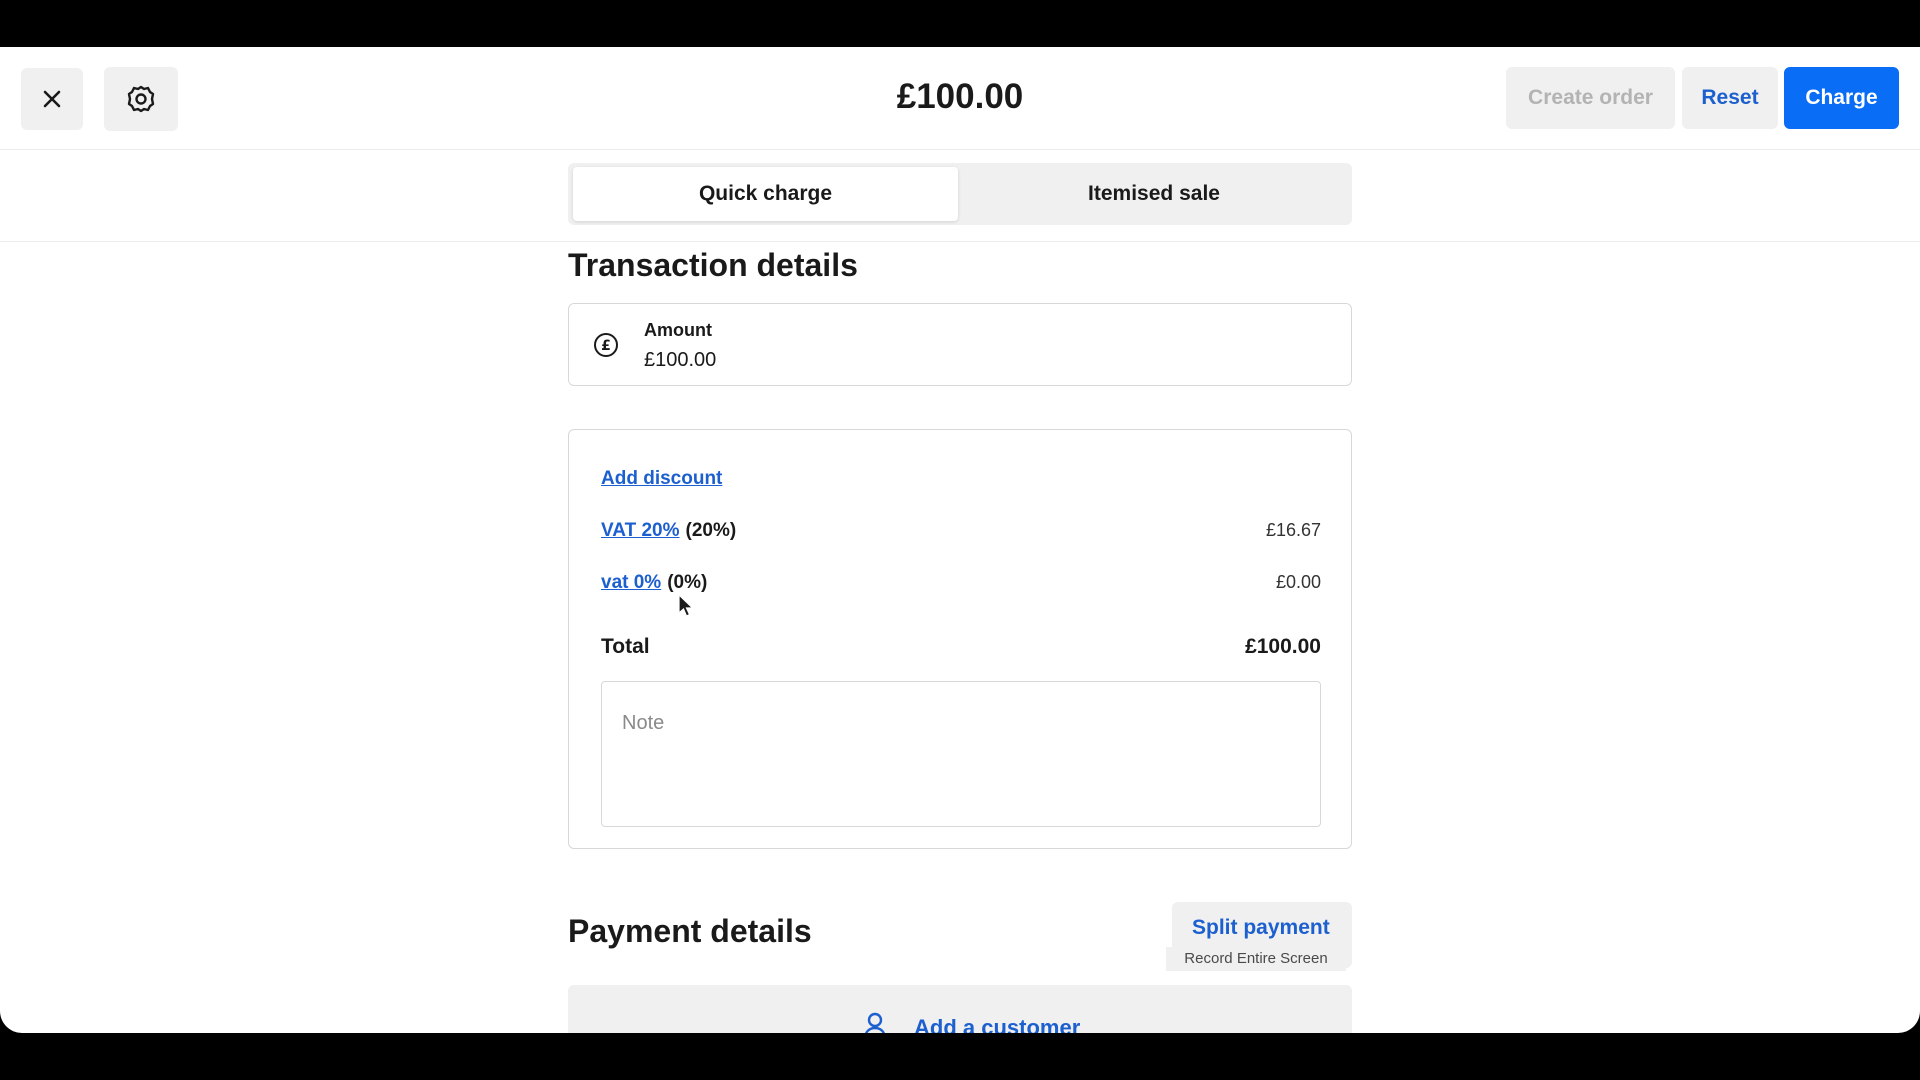  I want to click on charge-button: Charge, so click(1841, 98).